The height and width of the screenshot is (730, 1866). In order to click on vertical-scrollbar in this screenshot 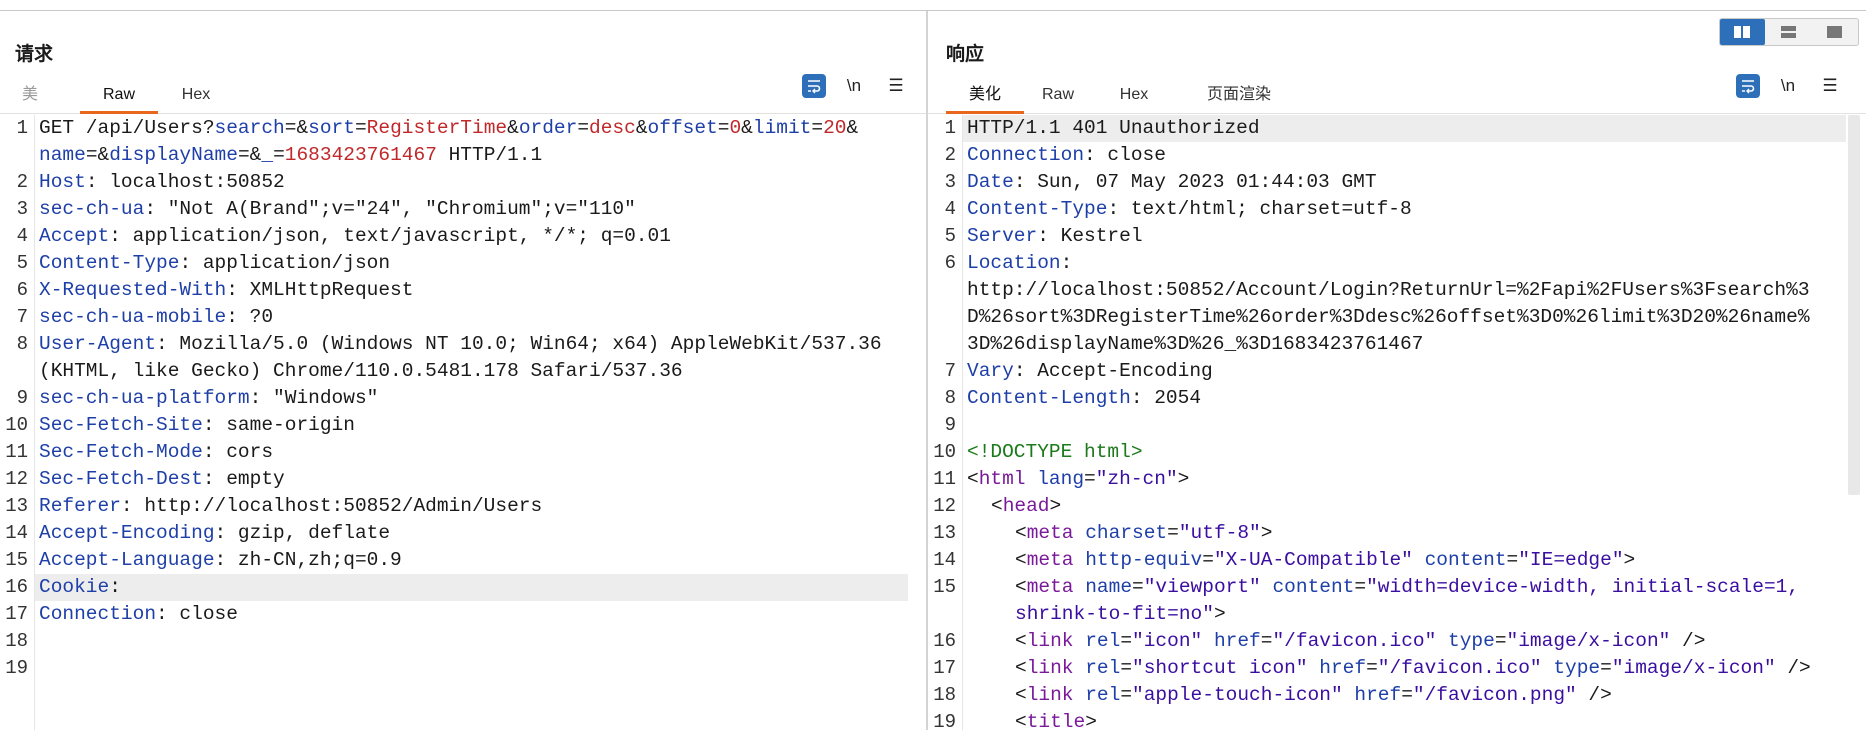, I will do `click(1854, 305)`.